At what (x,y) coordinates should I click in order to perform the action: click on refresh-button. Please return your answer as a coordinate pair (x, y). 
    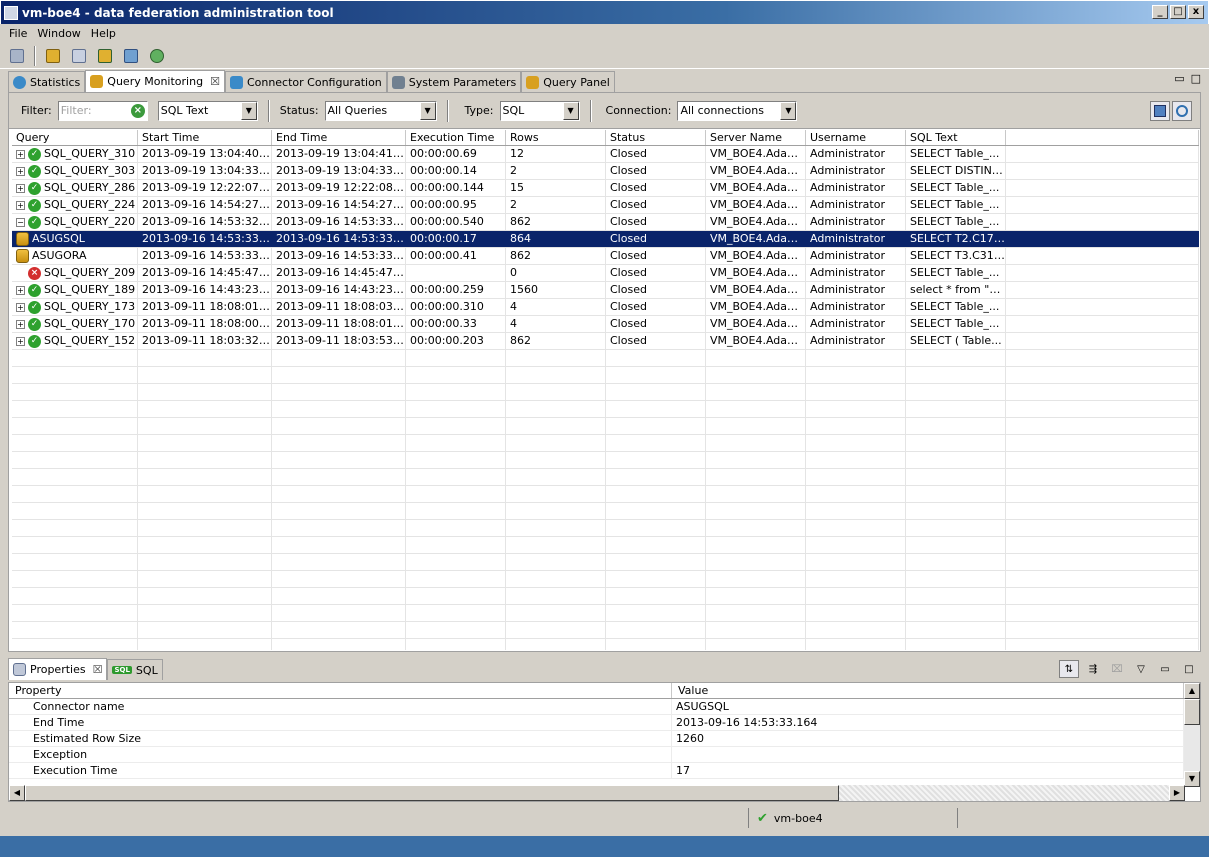
    Looking at the image, I should click on (1182, 111).